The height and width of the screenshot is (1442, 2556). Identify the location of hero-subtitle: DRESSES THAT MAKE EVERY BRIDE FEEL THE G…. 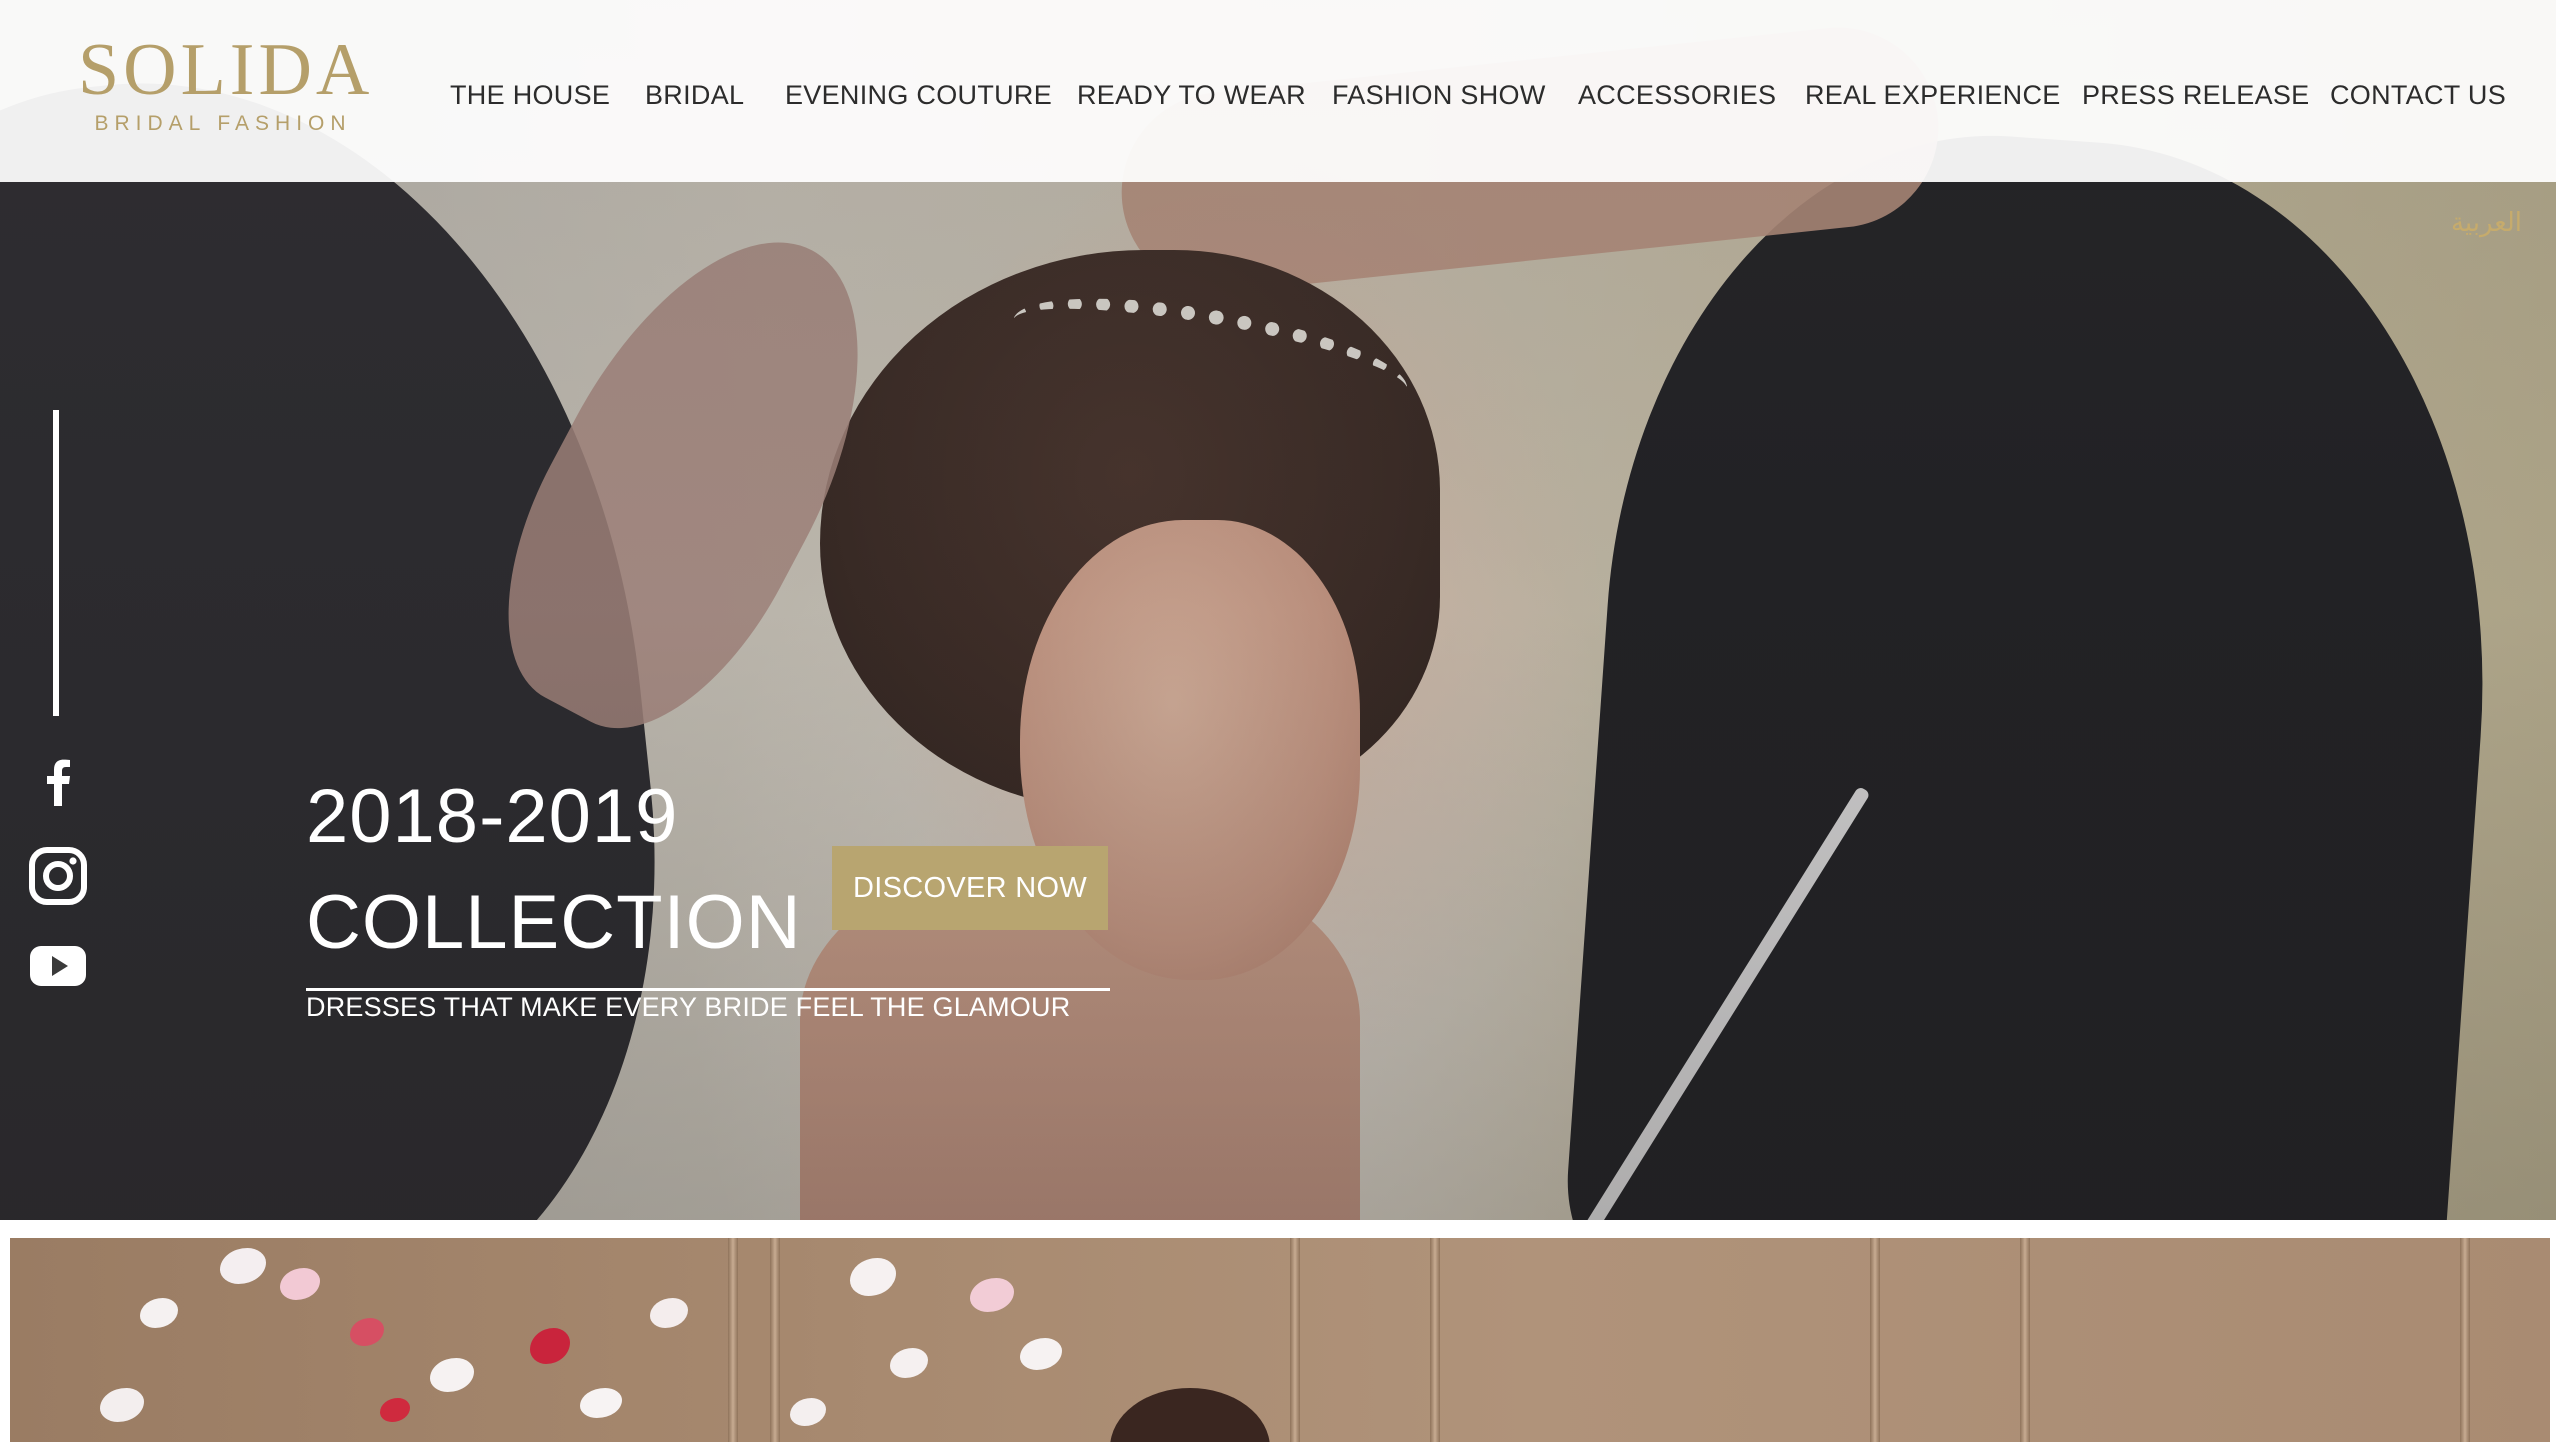
(688, 1007).